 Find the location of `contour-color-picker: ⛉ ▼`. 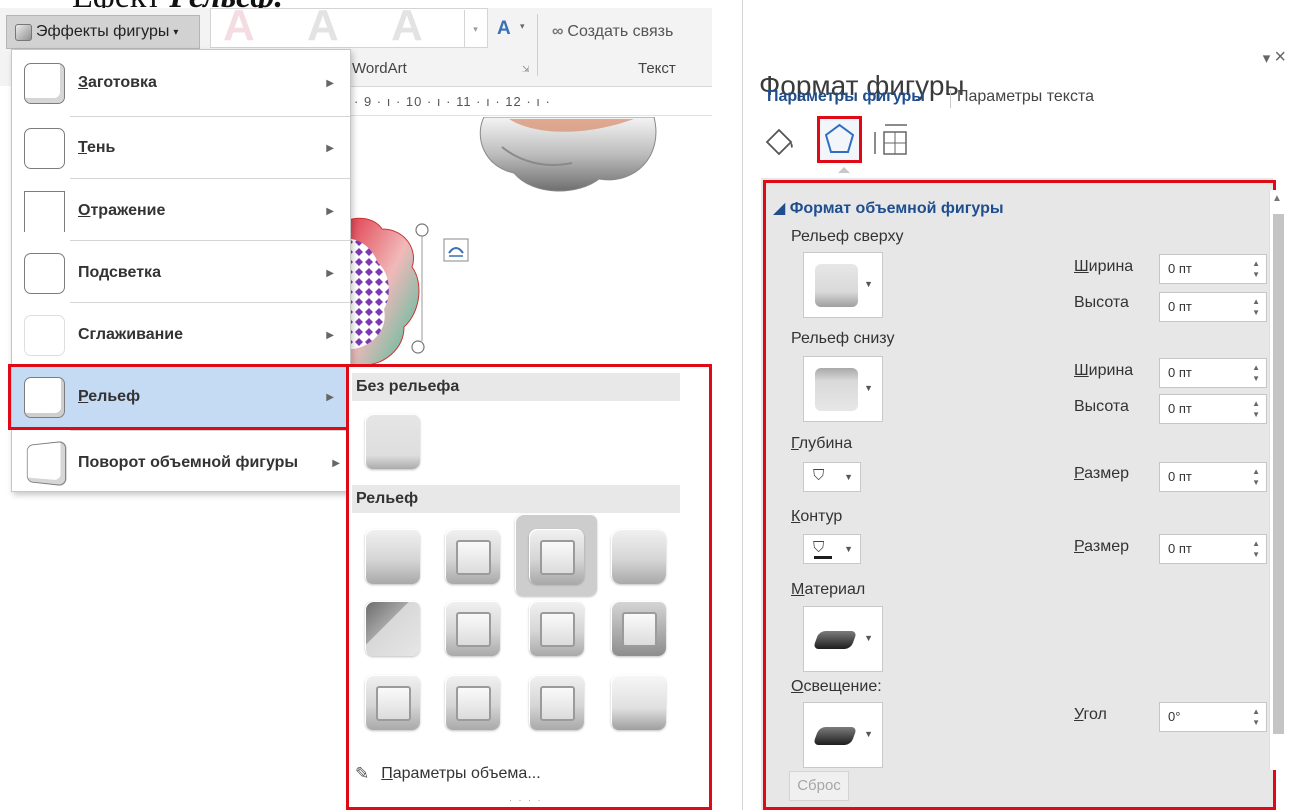

contour-color-picker: ⛉ ▼ is located at coordinates (832, 549).